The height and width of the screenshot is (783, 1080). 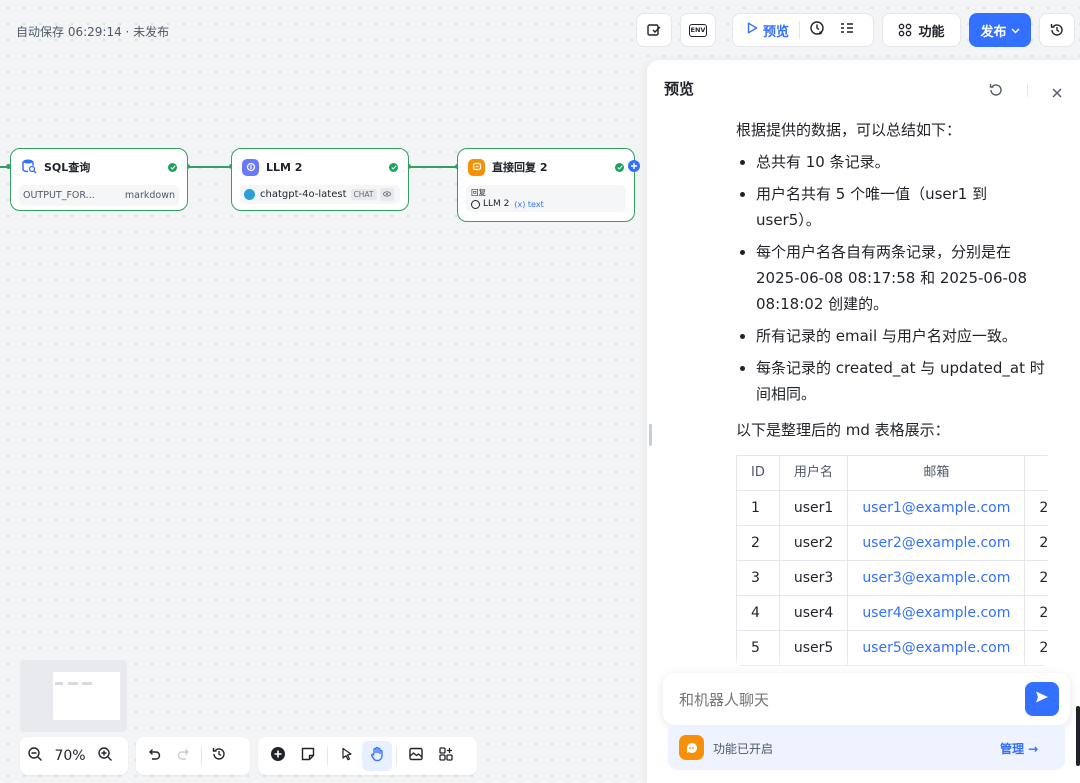 I want to click on clock-rewind-icon, so click(x=219, y=756).